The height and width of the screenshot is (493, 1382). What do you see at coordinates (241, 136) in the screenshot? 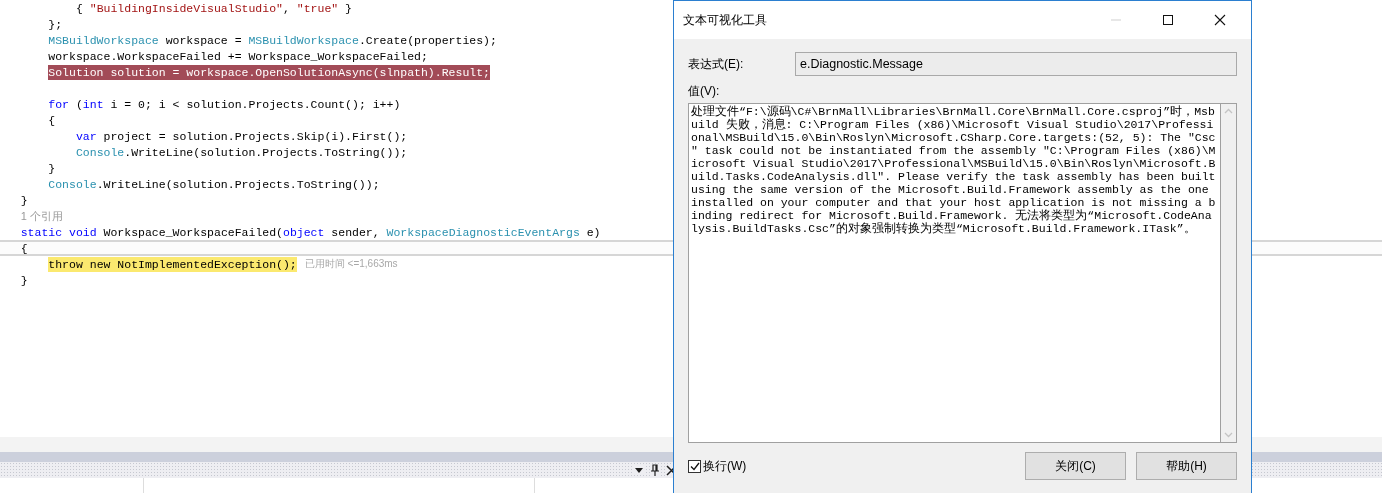
I see `code-line: var project = solution.Projects.Skip(i).First();` at bounding box center [241, 136].